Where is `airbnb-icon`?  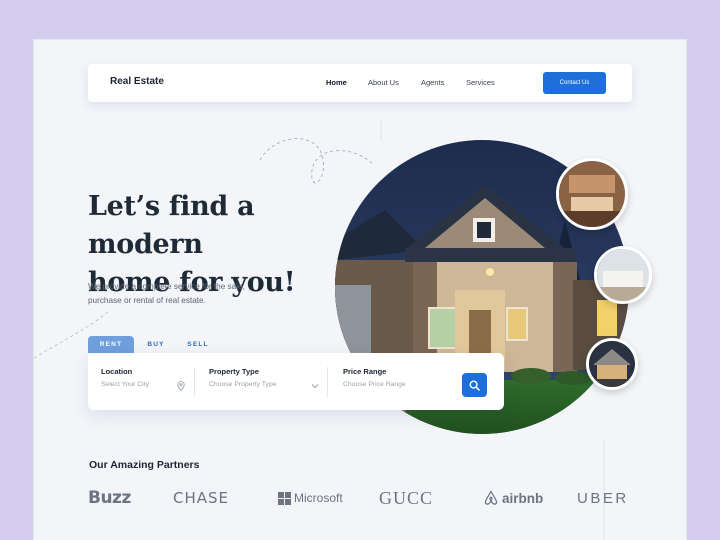
airbnb-icon is located at coordinates (491, 497).